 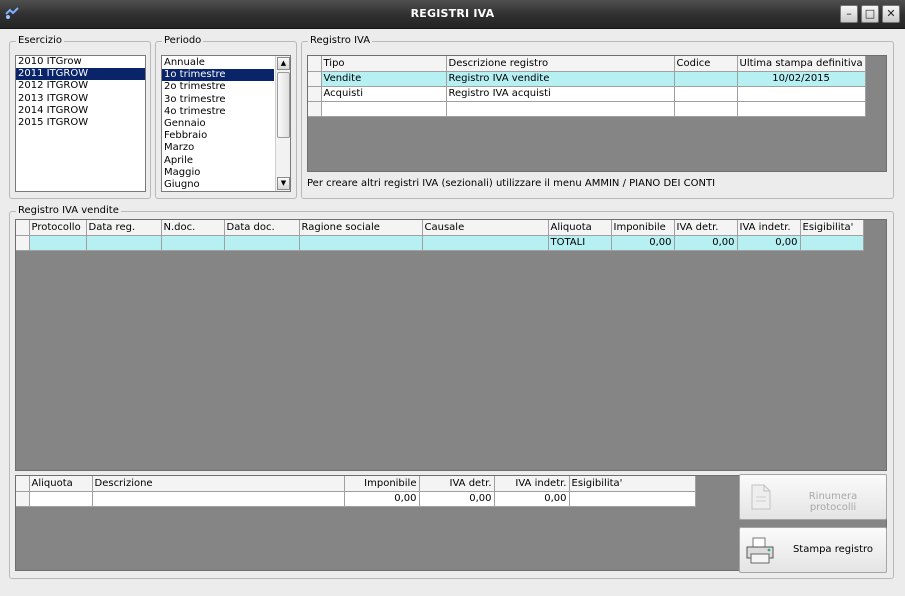 What do you see at coordinates (833, 549) in the screenshot?
I see `stampa-label: Stampa registro` at bounding box center [833, 549].